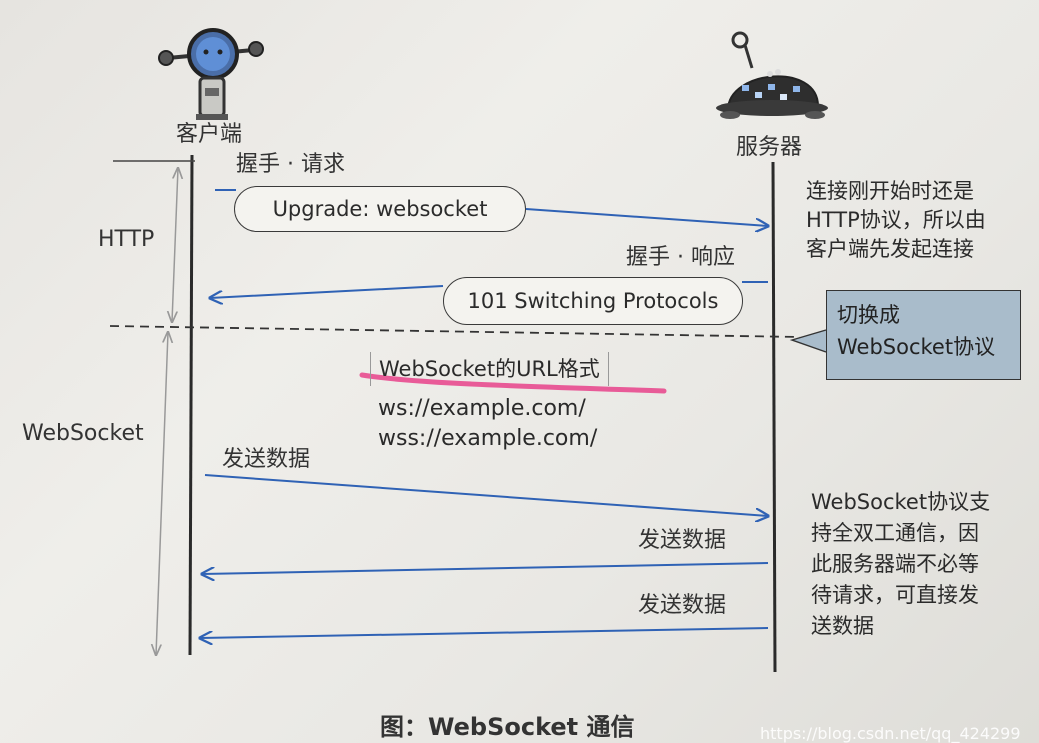 This screenshot has height=743, width=1039. I want to click on ws-url: ws://example.com/, so click(482, 408).